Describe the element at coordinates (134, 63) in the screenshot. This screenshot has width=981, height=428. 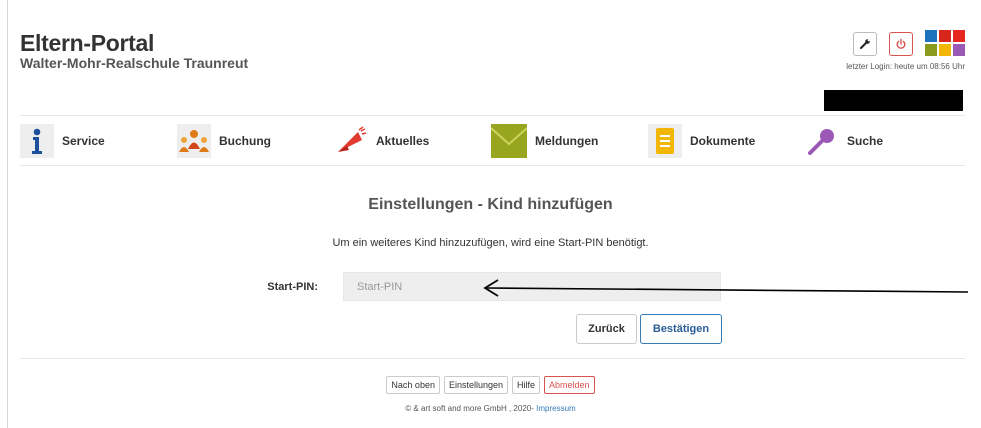
I see `school-name: Walter-Mohr-Realschule Traunreut` at that location.